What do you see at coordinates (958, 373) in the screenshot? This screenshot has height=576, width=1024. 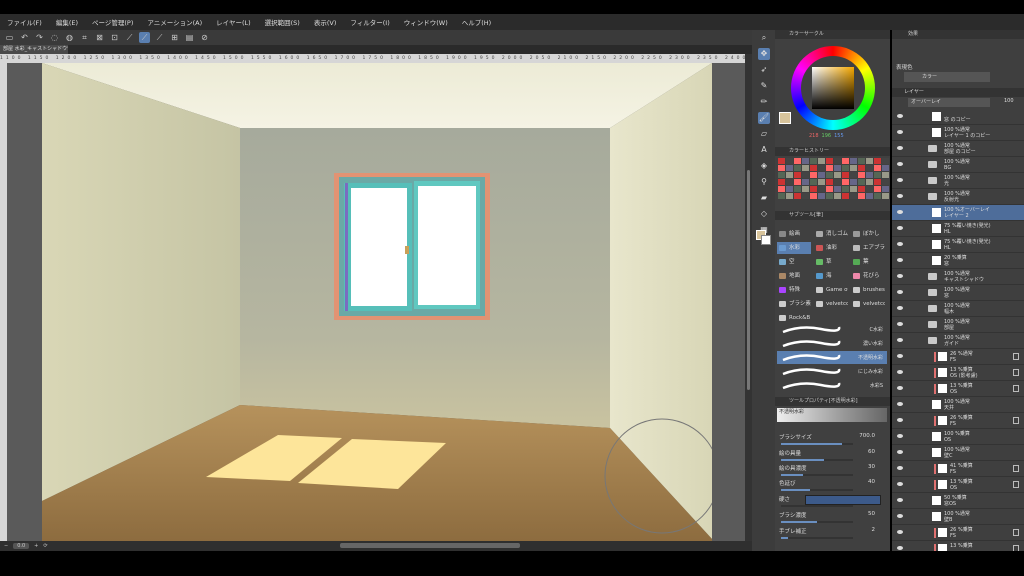 I see `layer-row: 13 %乗算 OS (影考慮)` at bounding box center [958, 373].